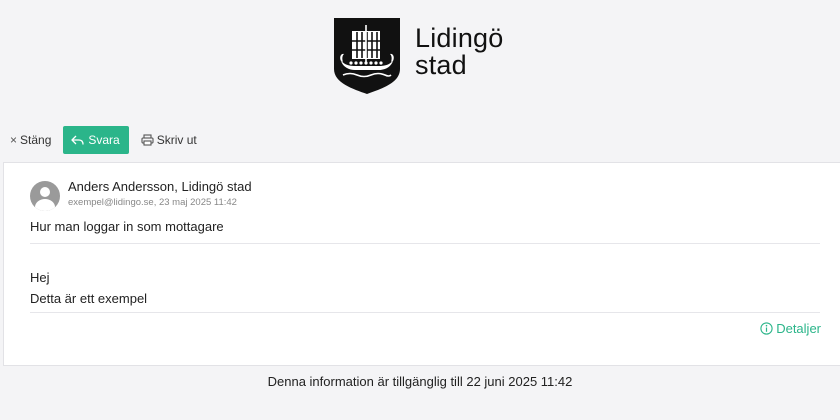 The height and width of the screenshot is (420, 840). What do you see at coordinates (766, 328) in the screenshot?
I see `info-icon` at bounding box center [766, 328].